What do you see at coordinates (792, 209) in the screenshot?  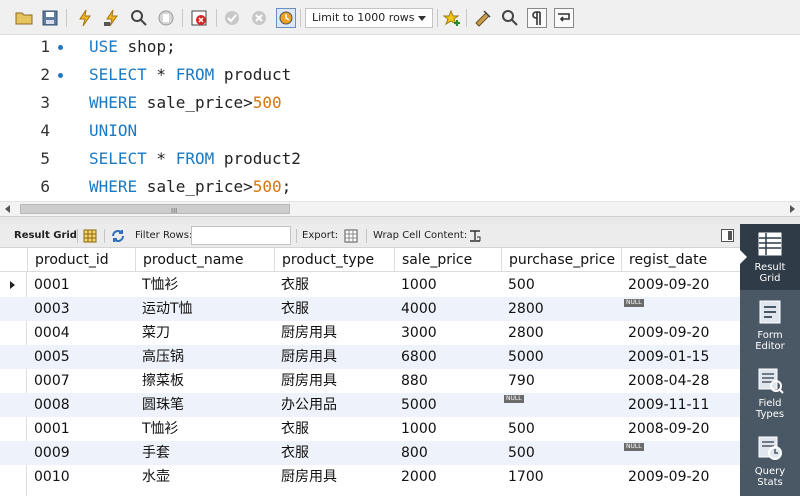 I see `scroll-right-icon` at bounding box center [792, 209].